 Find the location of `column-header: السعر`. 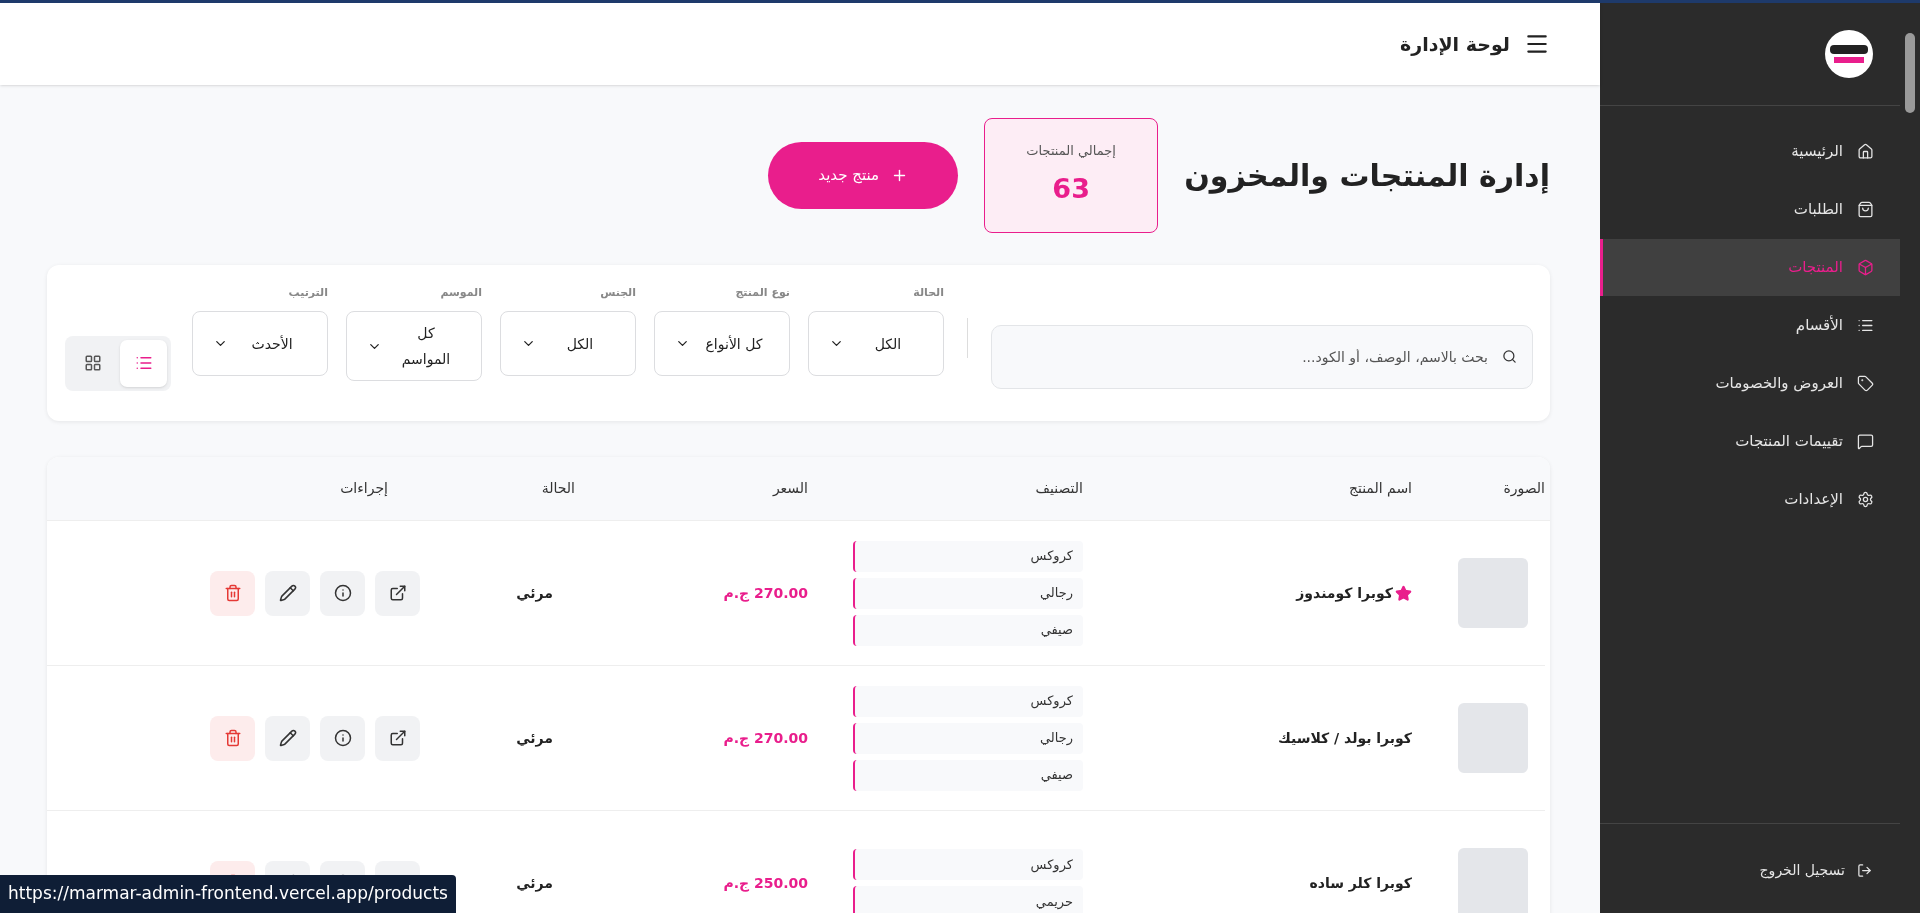

column-header: السعر is located at coordinates (790, 488).